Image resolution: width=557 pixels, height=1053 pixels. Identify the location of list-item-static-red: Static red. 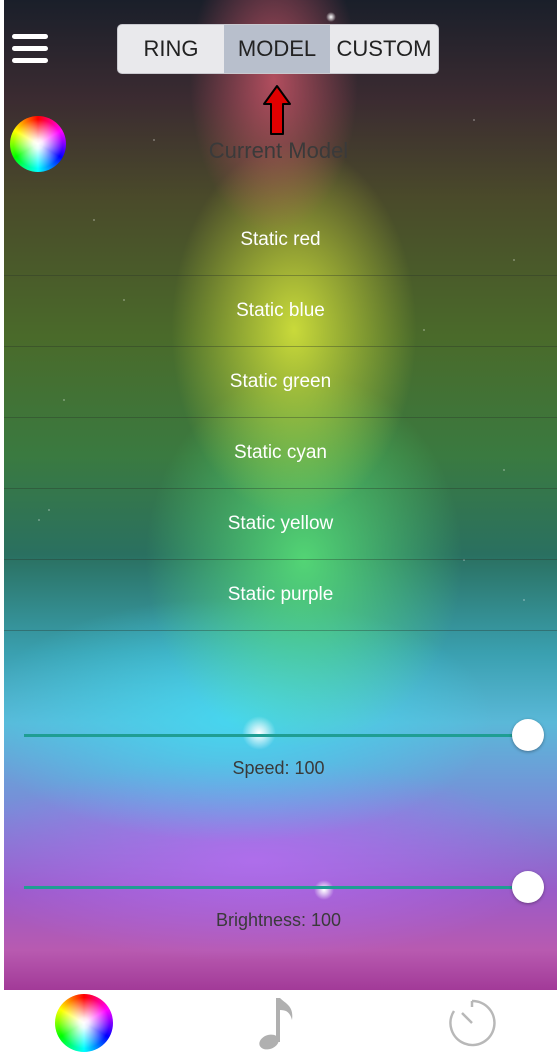
(280, 240).